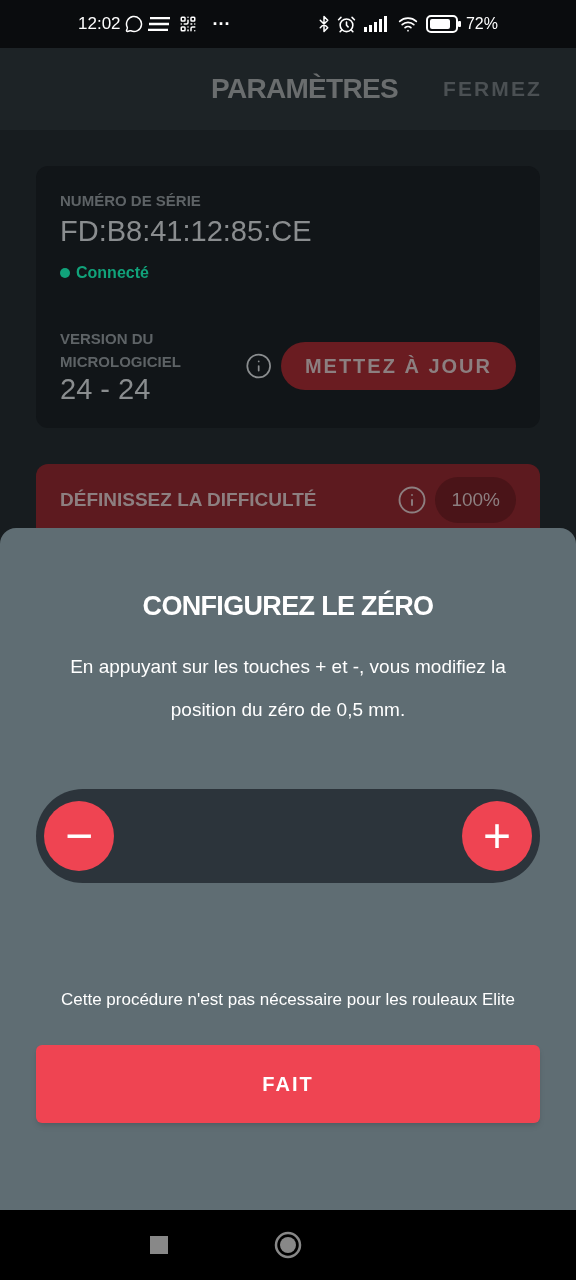 Image resolution: width=576 pixels, height=1280 pixels. What do you see at coordinates (304, 89) in the screenshot?
I see `page-title: PARAMÈTRES` at bounding box center [304, 89].